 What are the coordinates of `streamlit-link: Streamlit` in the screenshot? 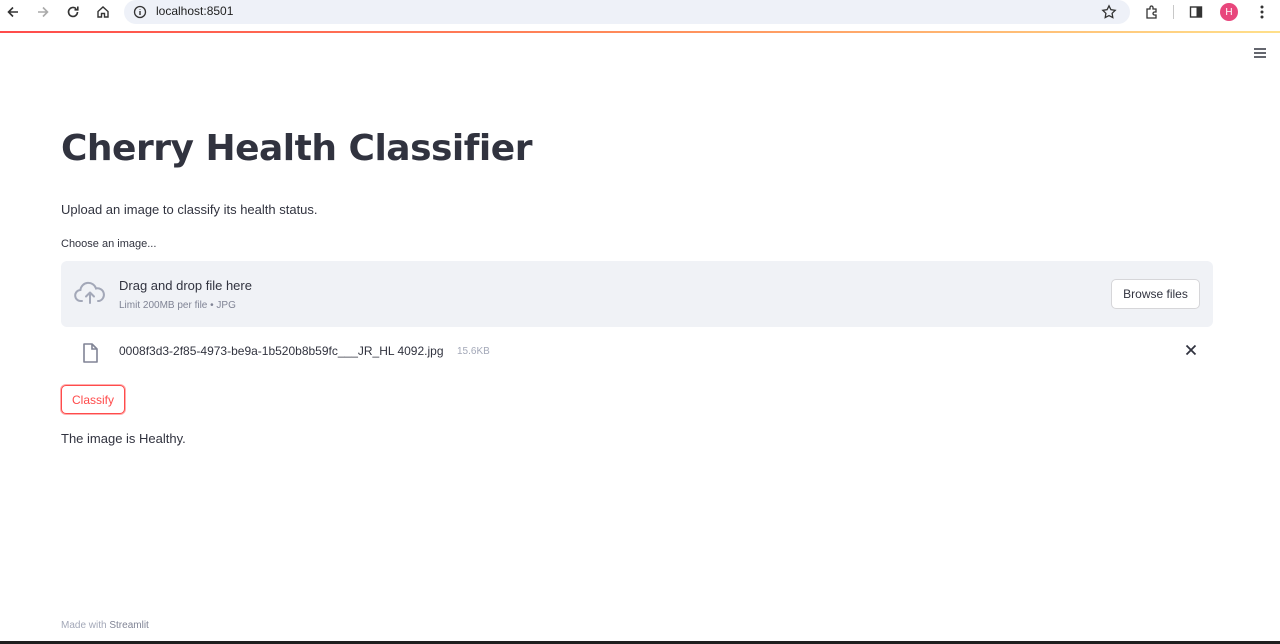 It's located at (128, 625).